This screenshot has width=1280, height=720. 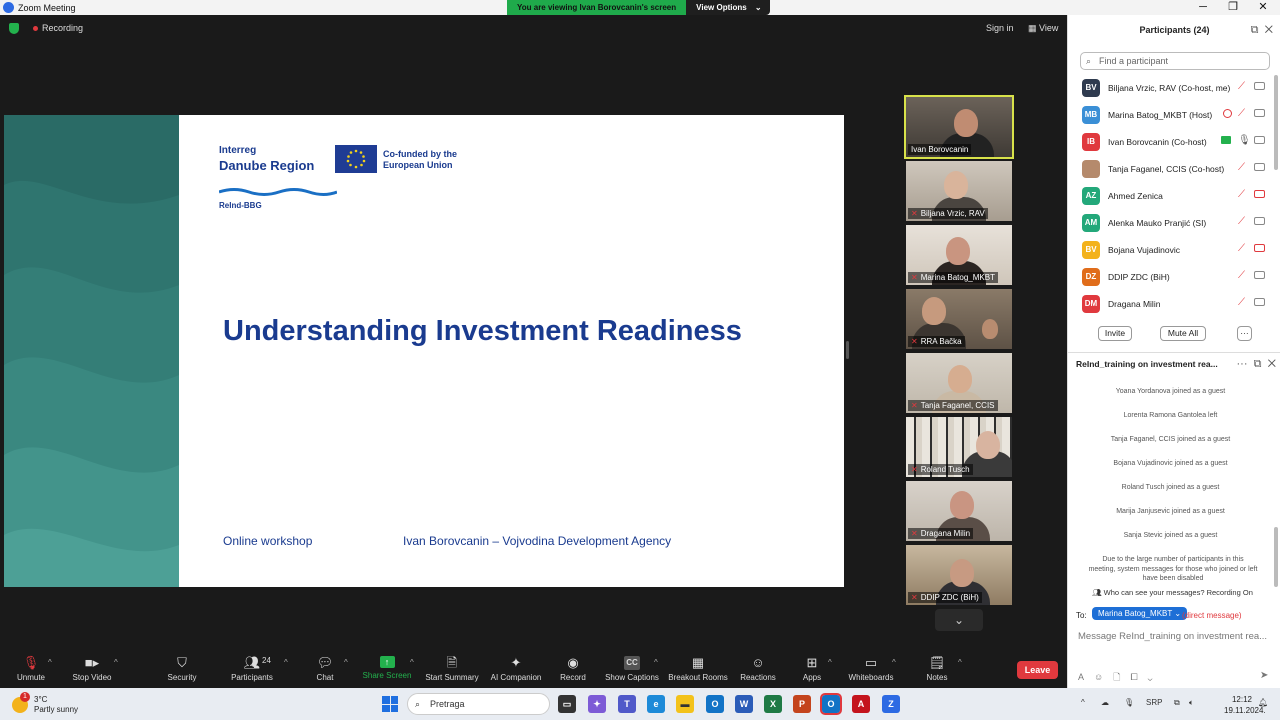 What do you see at coordinates (1121, 677) in the screenshot?
I see `file-icon: 🗋` at bounding box center [1121, 677].